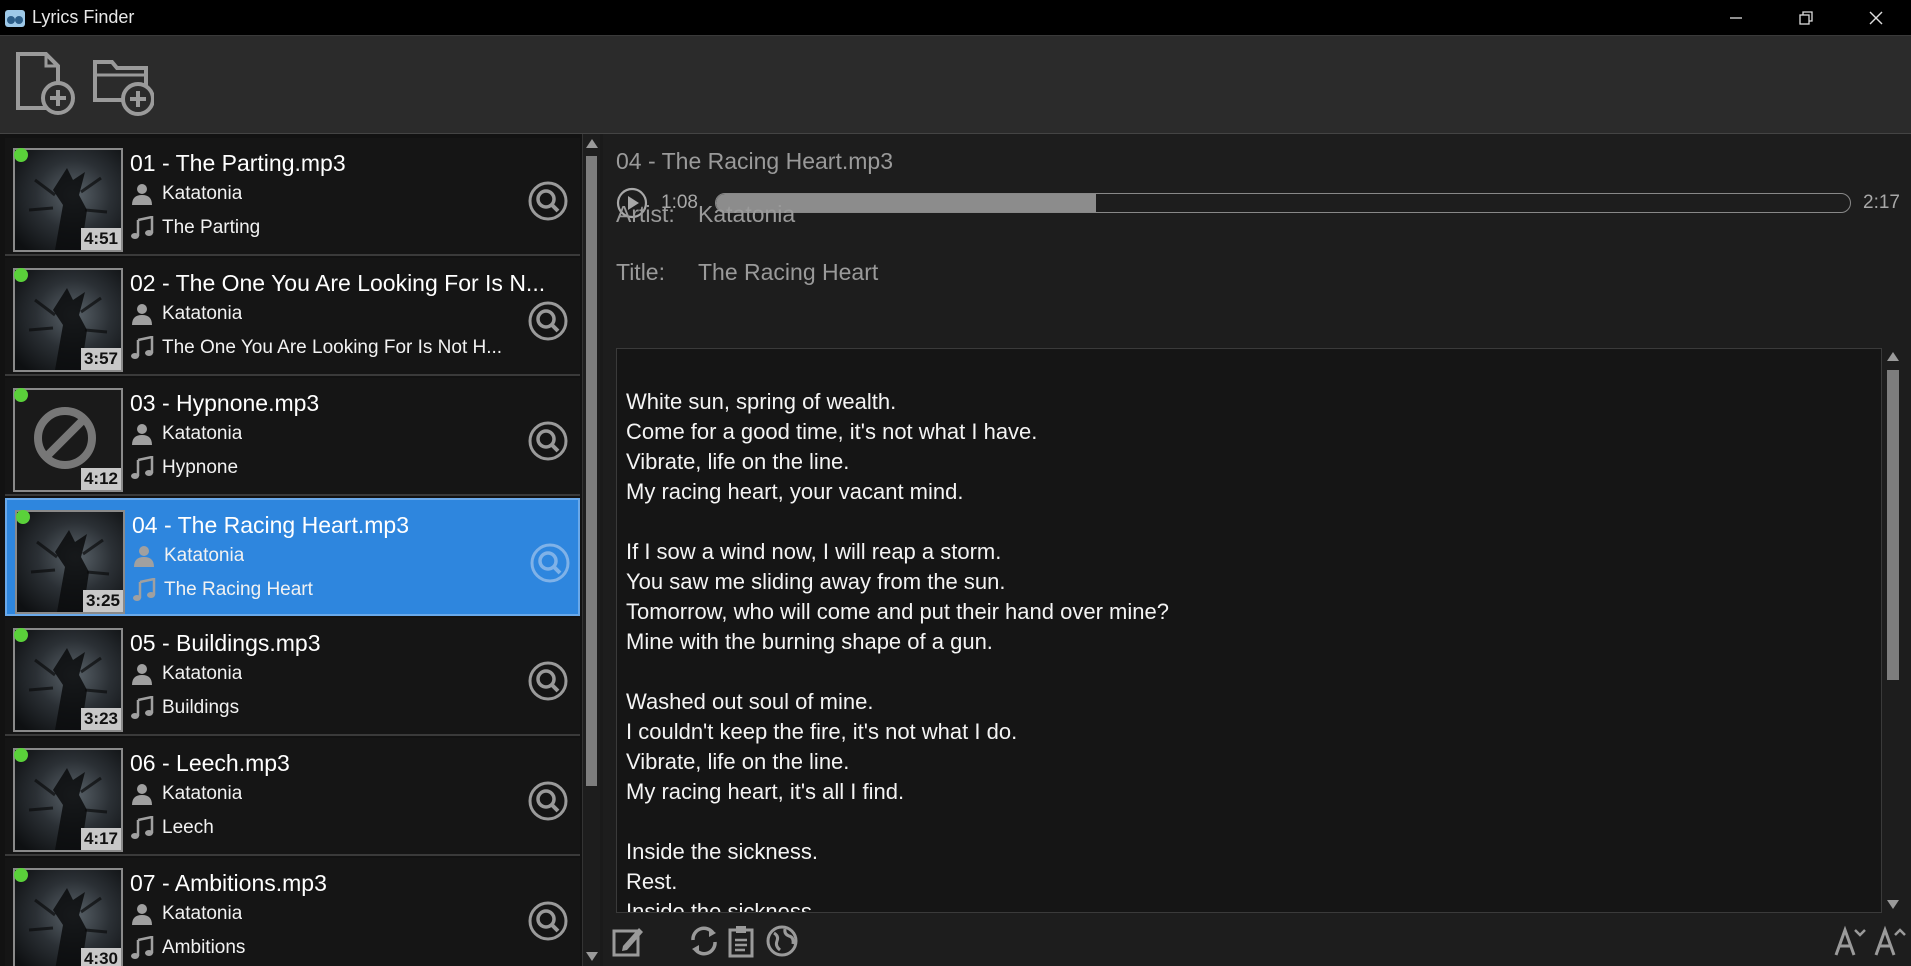 The width and height of the screenshot is (1911, 966). What do you see at coordinates (238, 163) in the screenshot?
I see `track-file-name: 01 - The Parting.mp3` at bounding box center [238, 163].